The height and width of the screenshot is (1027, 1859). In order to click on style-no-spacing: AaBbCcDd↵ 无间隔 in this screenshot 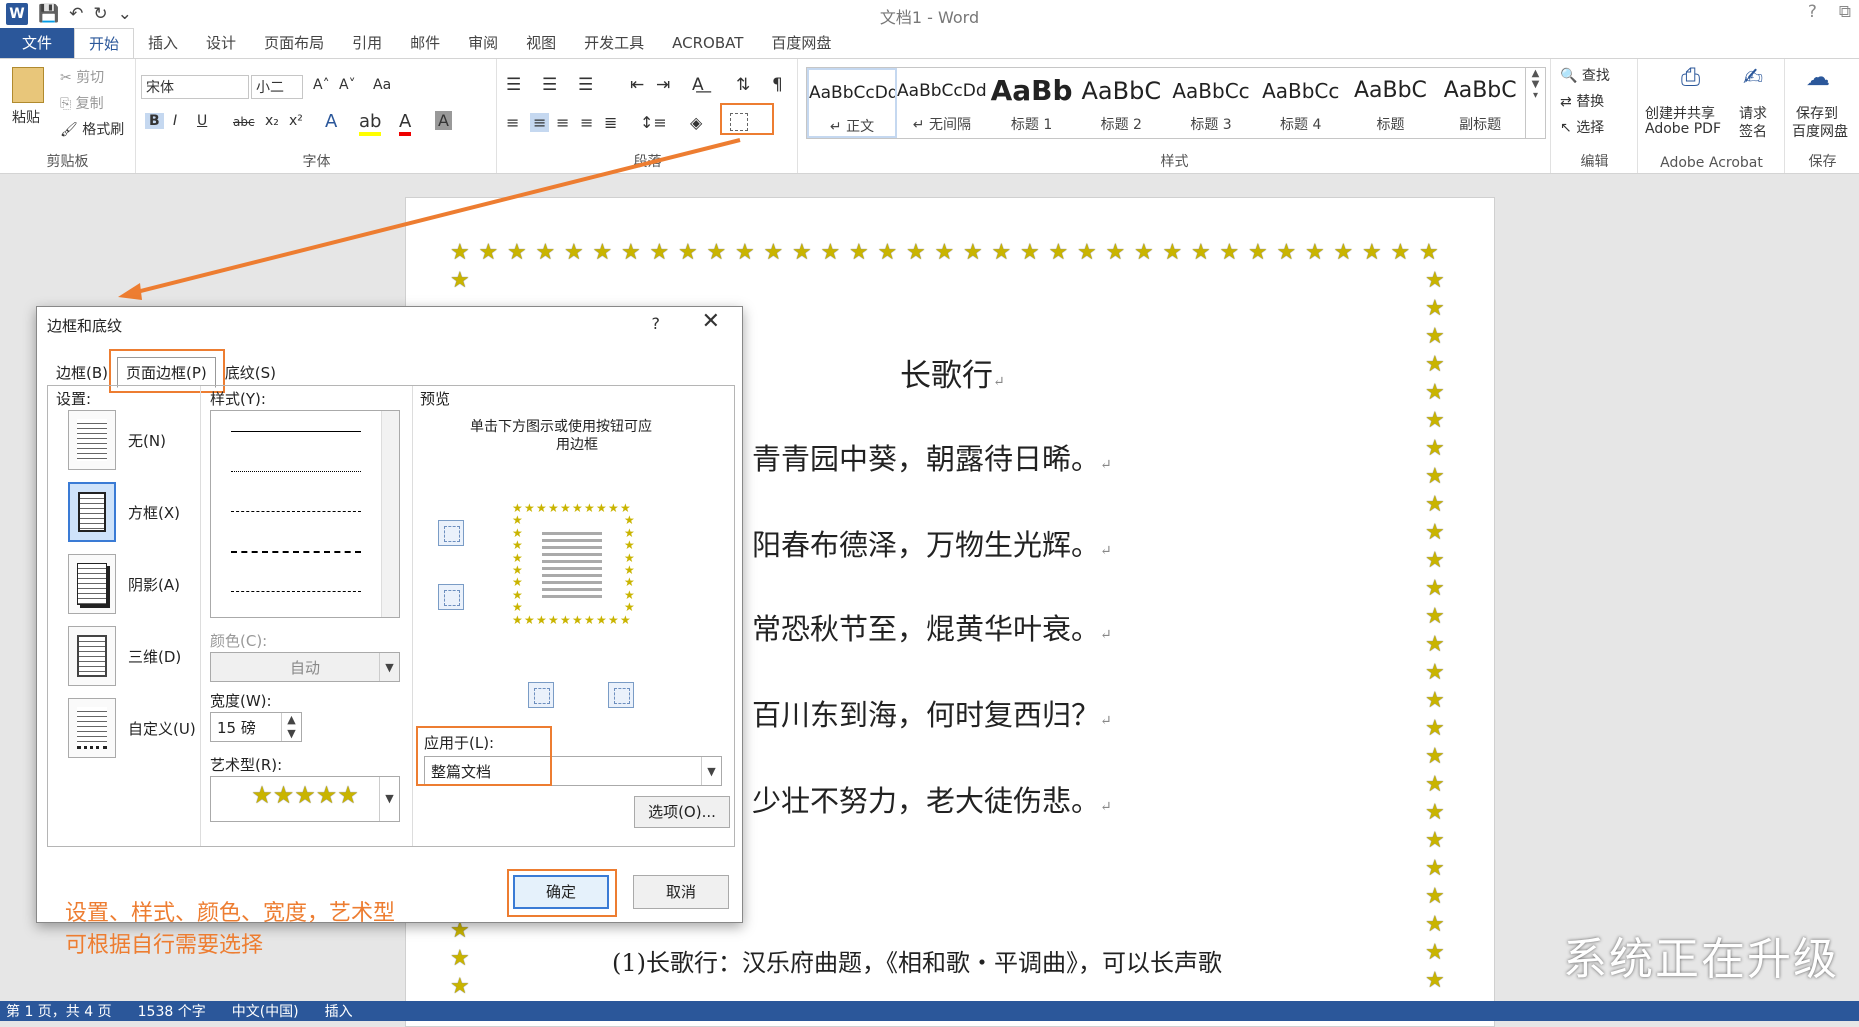, I will do `click(942, 103)`.